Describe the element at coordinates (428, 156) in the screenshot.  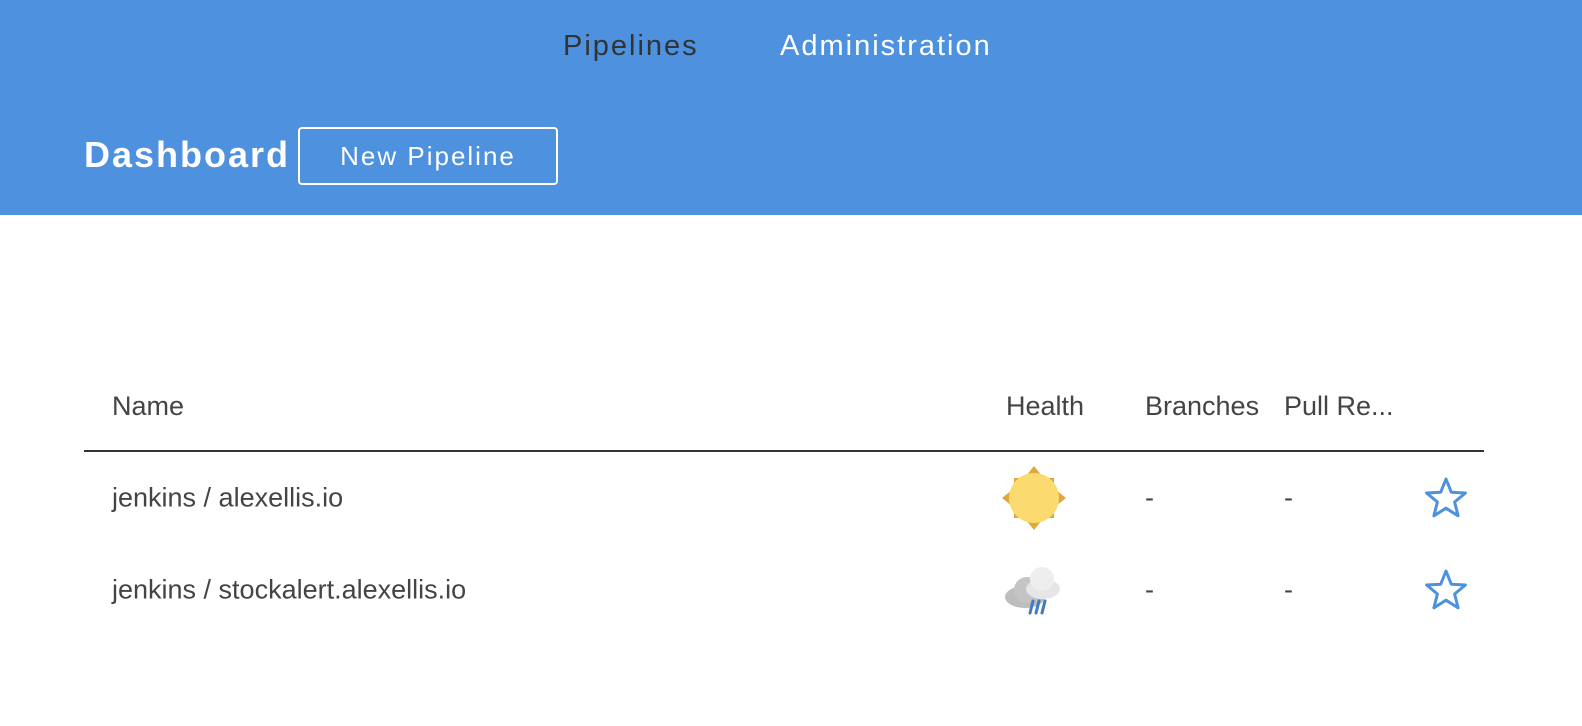
I see `new-pipeline-button: New Pipeline` at that location.